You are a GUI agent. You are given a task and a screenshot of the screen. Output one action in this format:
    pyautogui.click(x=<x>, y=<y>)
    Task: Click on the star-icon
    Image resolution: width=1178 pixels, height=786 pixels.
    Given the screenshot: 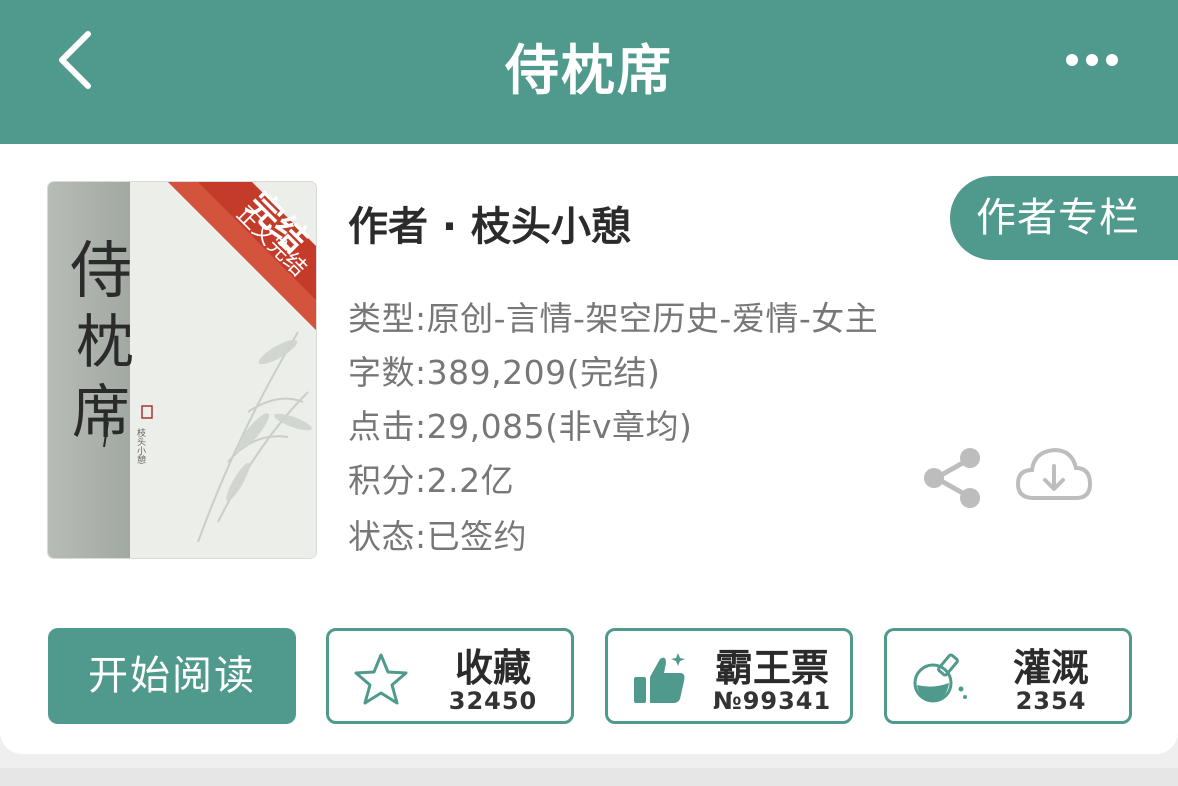 What is the action you would take?
    pyautogui.click(x=381, y=679)
    